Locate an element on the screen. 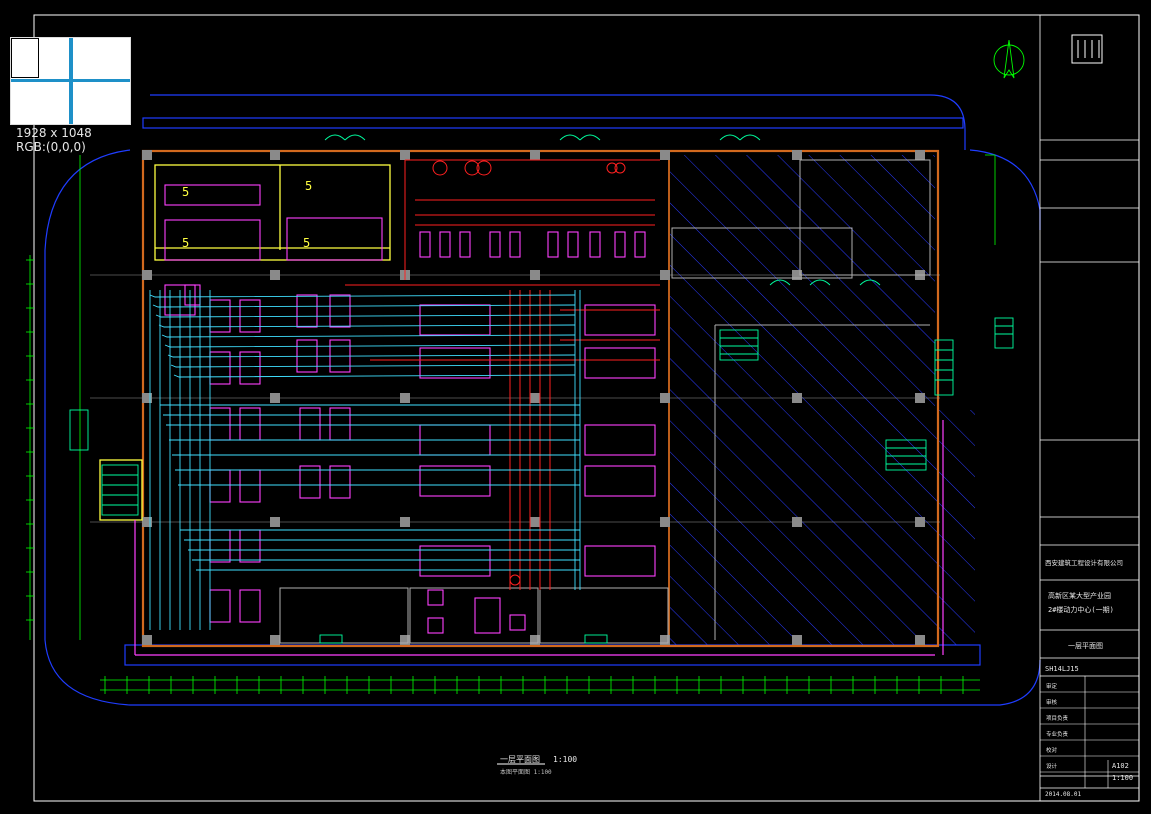 The height and width of the screenshot is (814, 1151). sheet-name: 一层平面图 is located at coordinates (1085, 646).